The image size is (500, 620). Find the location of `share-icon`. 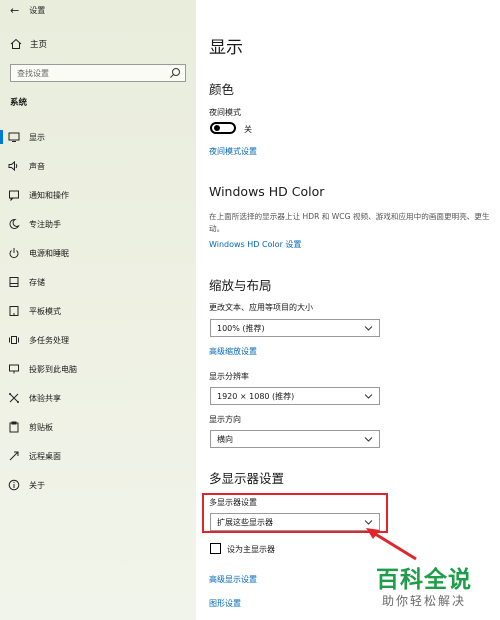

share-icon is located at coordinates (14, 398).